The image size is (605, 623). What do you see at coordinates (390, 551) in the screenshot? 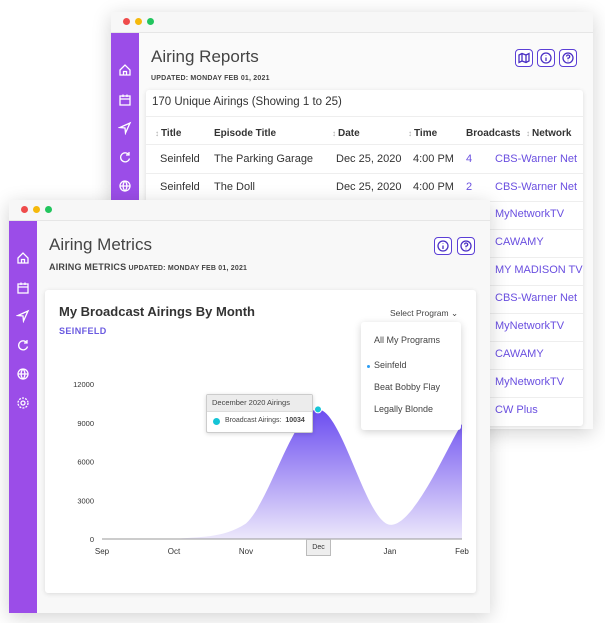
I see `x-tick-label: Jan` at bounding box center [390, 551].